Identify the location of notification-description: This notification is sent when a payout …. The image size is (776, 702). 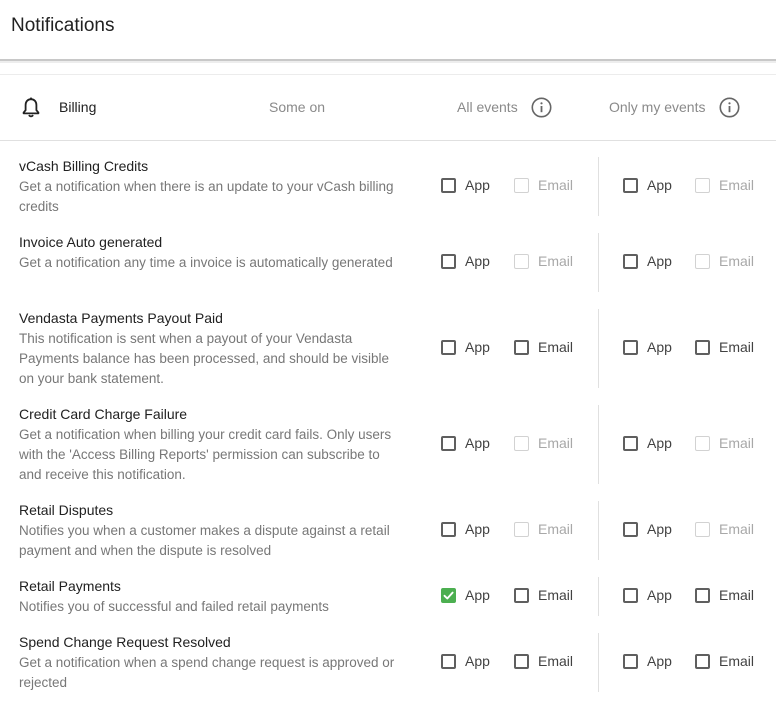
(204, 358).